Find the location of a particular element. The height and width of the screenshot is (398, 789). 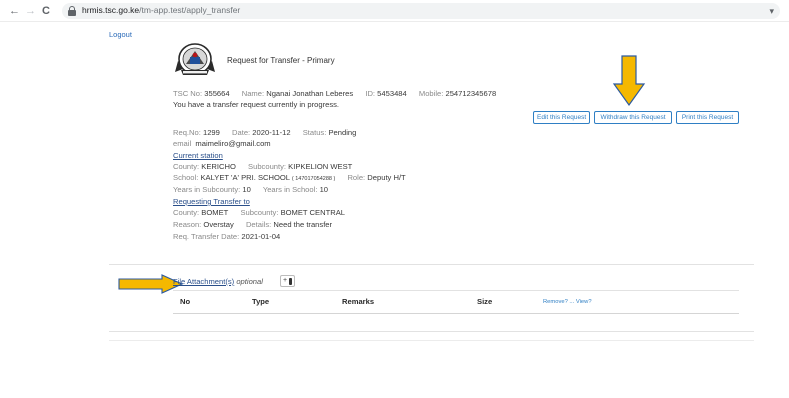

page-title: Request for Transfer - Primary is located at coordinates (281, 60).